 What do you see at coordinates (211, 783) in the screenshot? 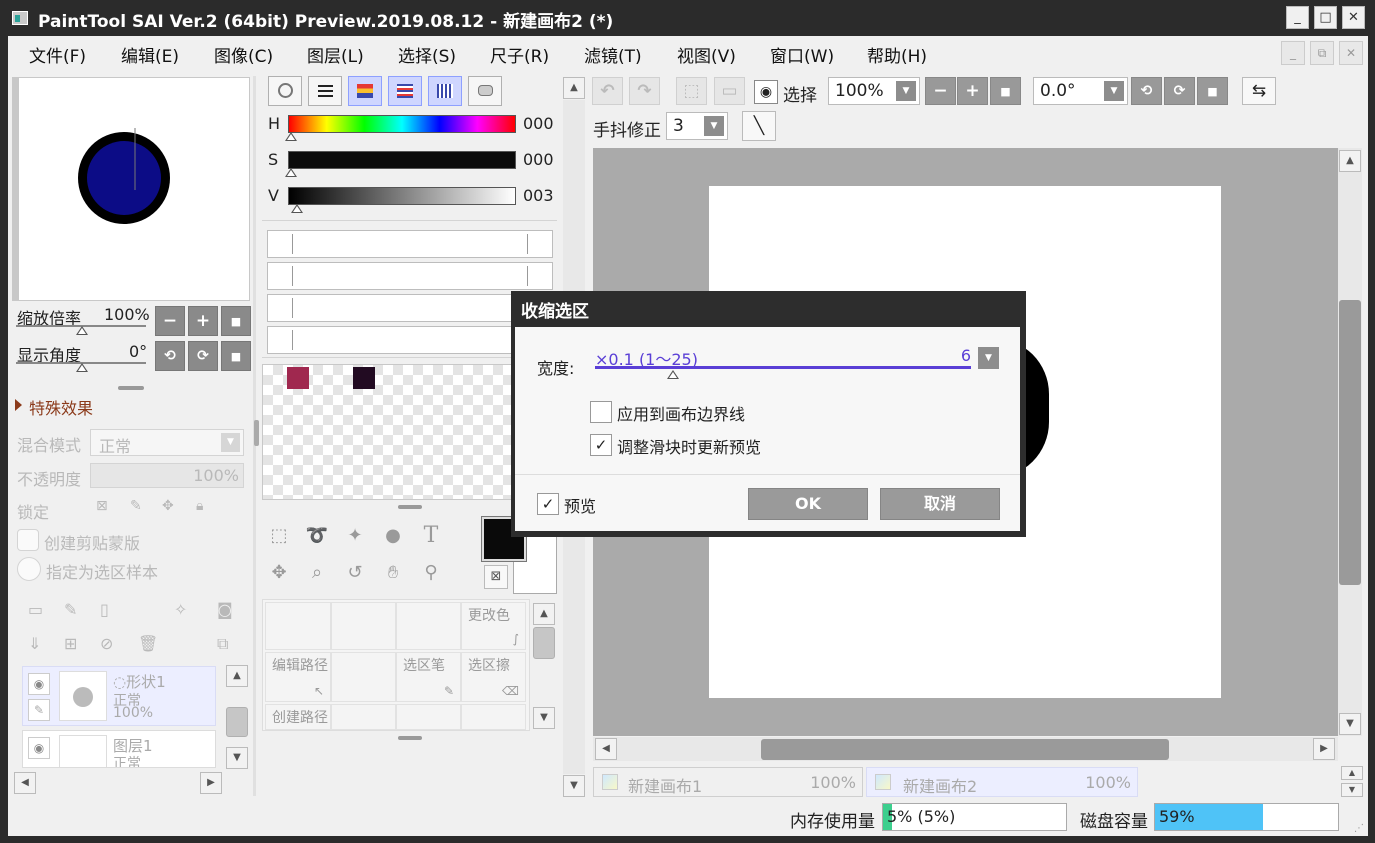
I see `layer-scroll-right: ▶` at bounding box center [211, 783].